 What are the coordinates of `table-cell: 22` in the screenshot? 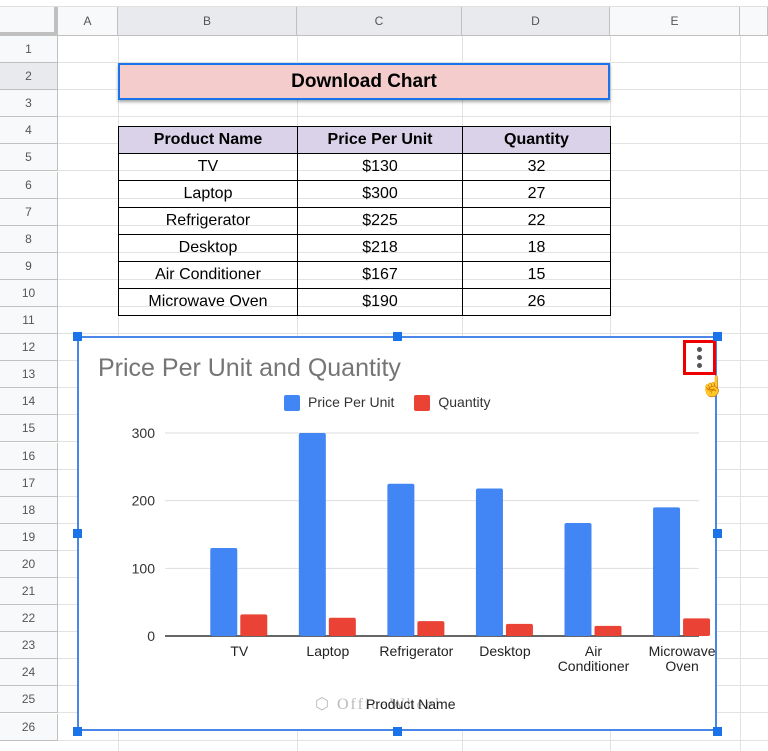 It's located at (536, 221).